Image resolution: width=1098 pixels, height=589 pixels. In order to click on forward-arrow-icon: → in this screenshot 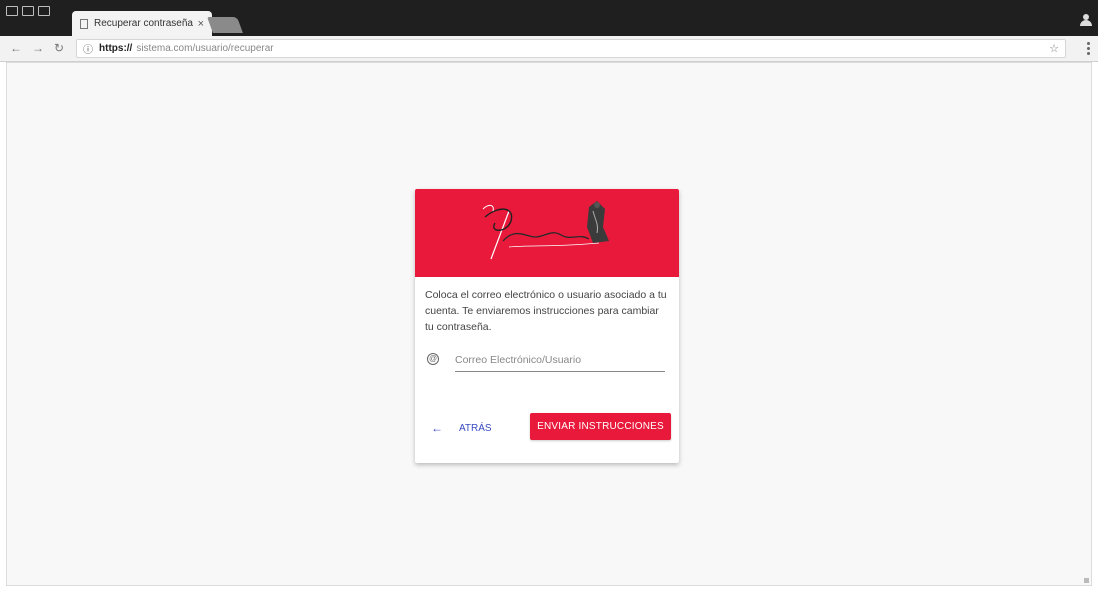, I will do `click(38, 48)`.